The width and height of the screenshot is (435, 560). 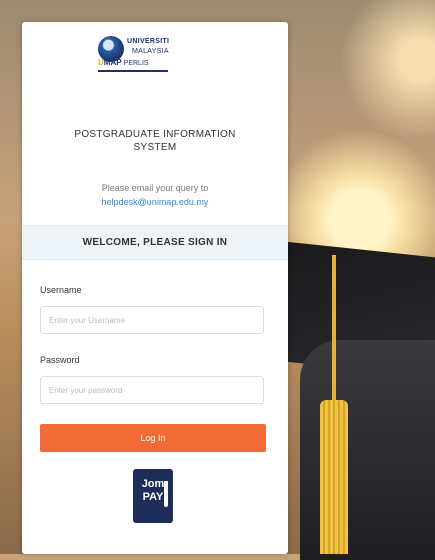 I want to click on logo-line1: UNIVERSITI, so click(x=148, y=41).